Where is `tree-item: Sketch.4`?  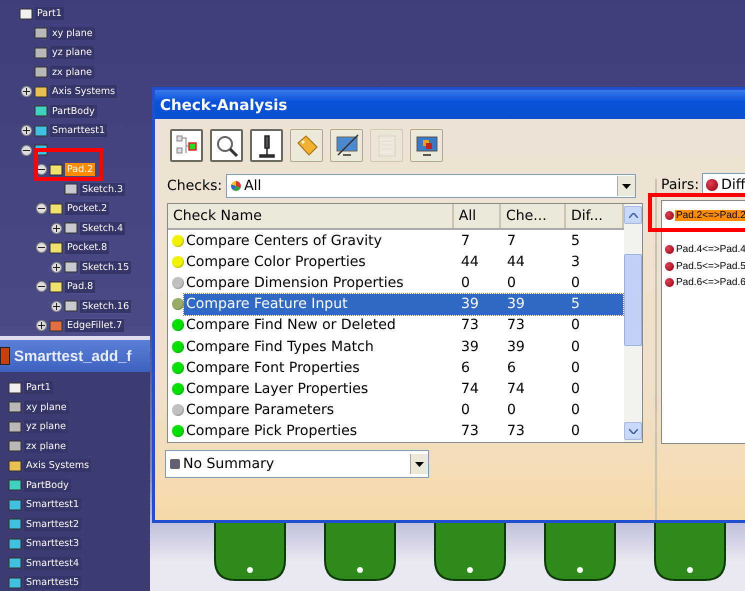
tree-item: Sketch.4 is located at coordinates (103, 228).